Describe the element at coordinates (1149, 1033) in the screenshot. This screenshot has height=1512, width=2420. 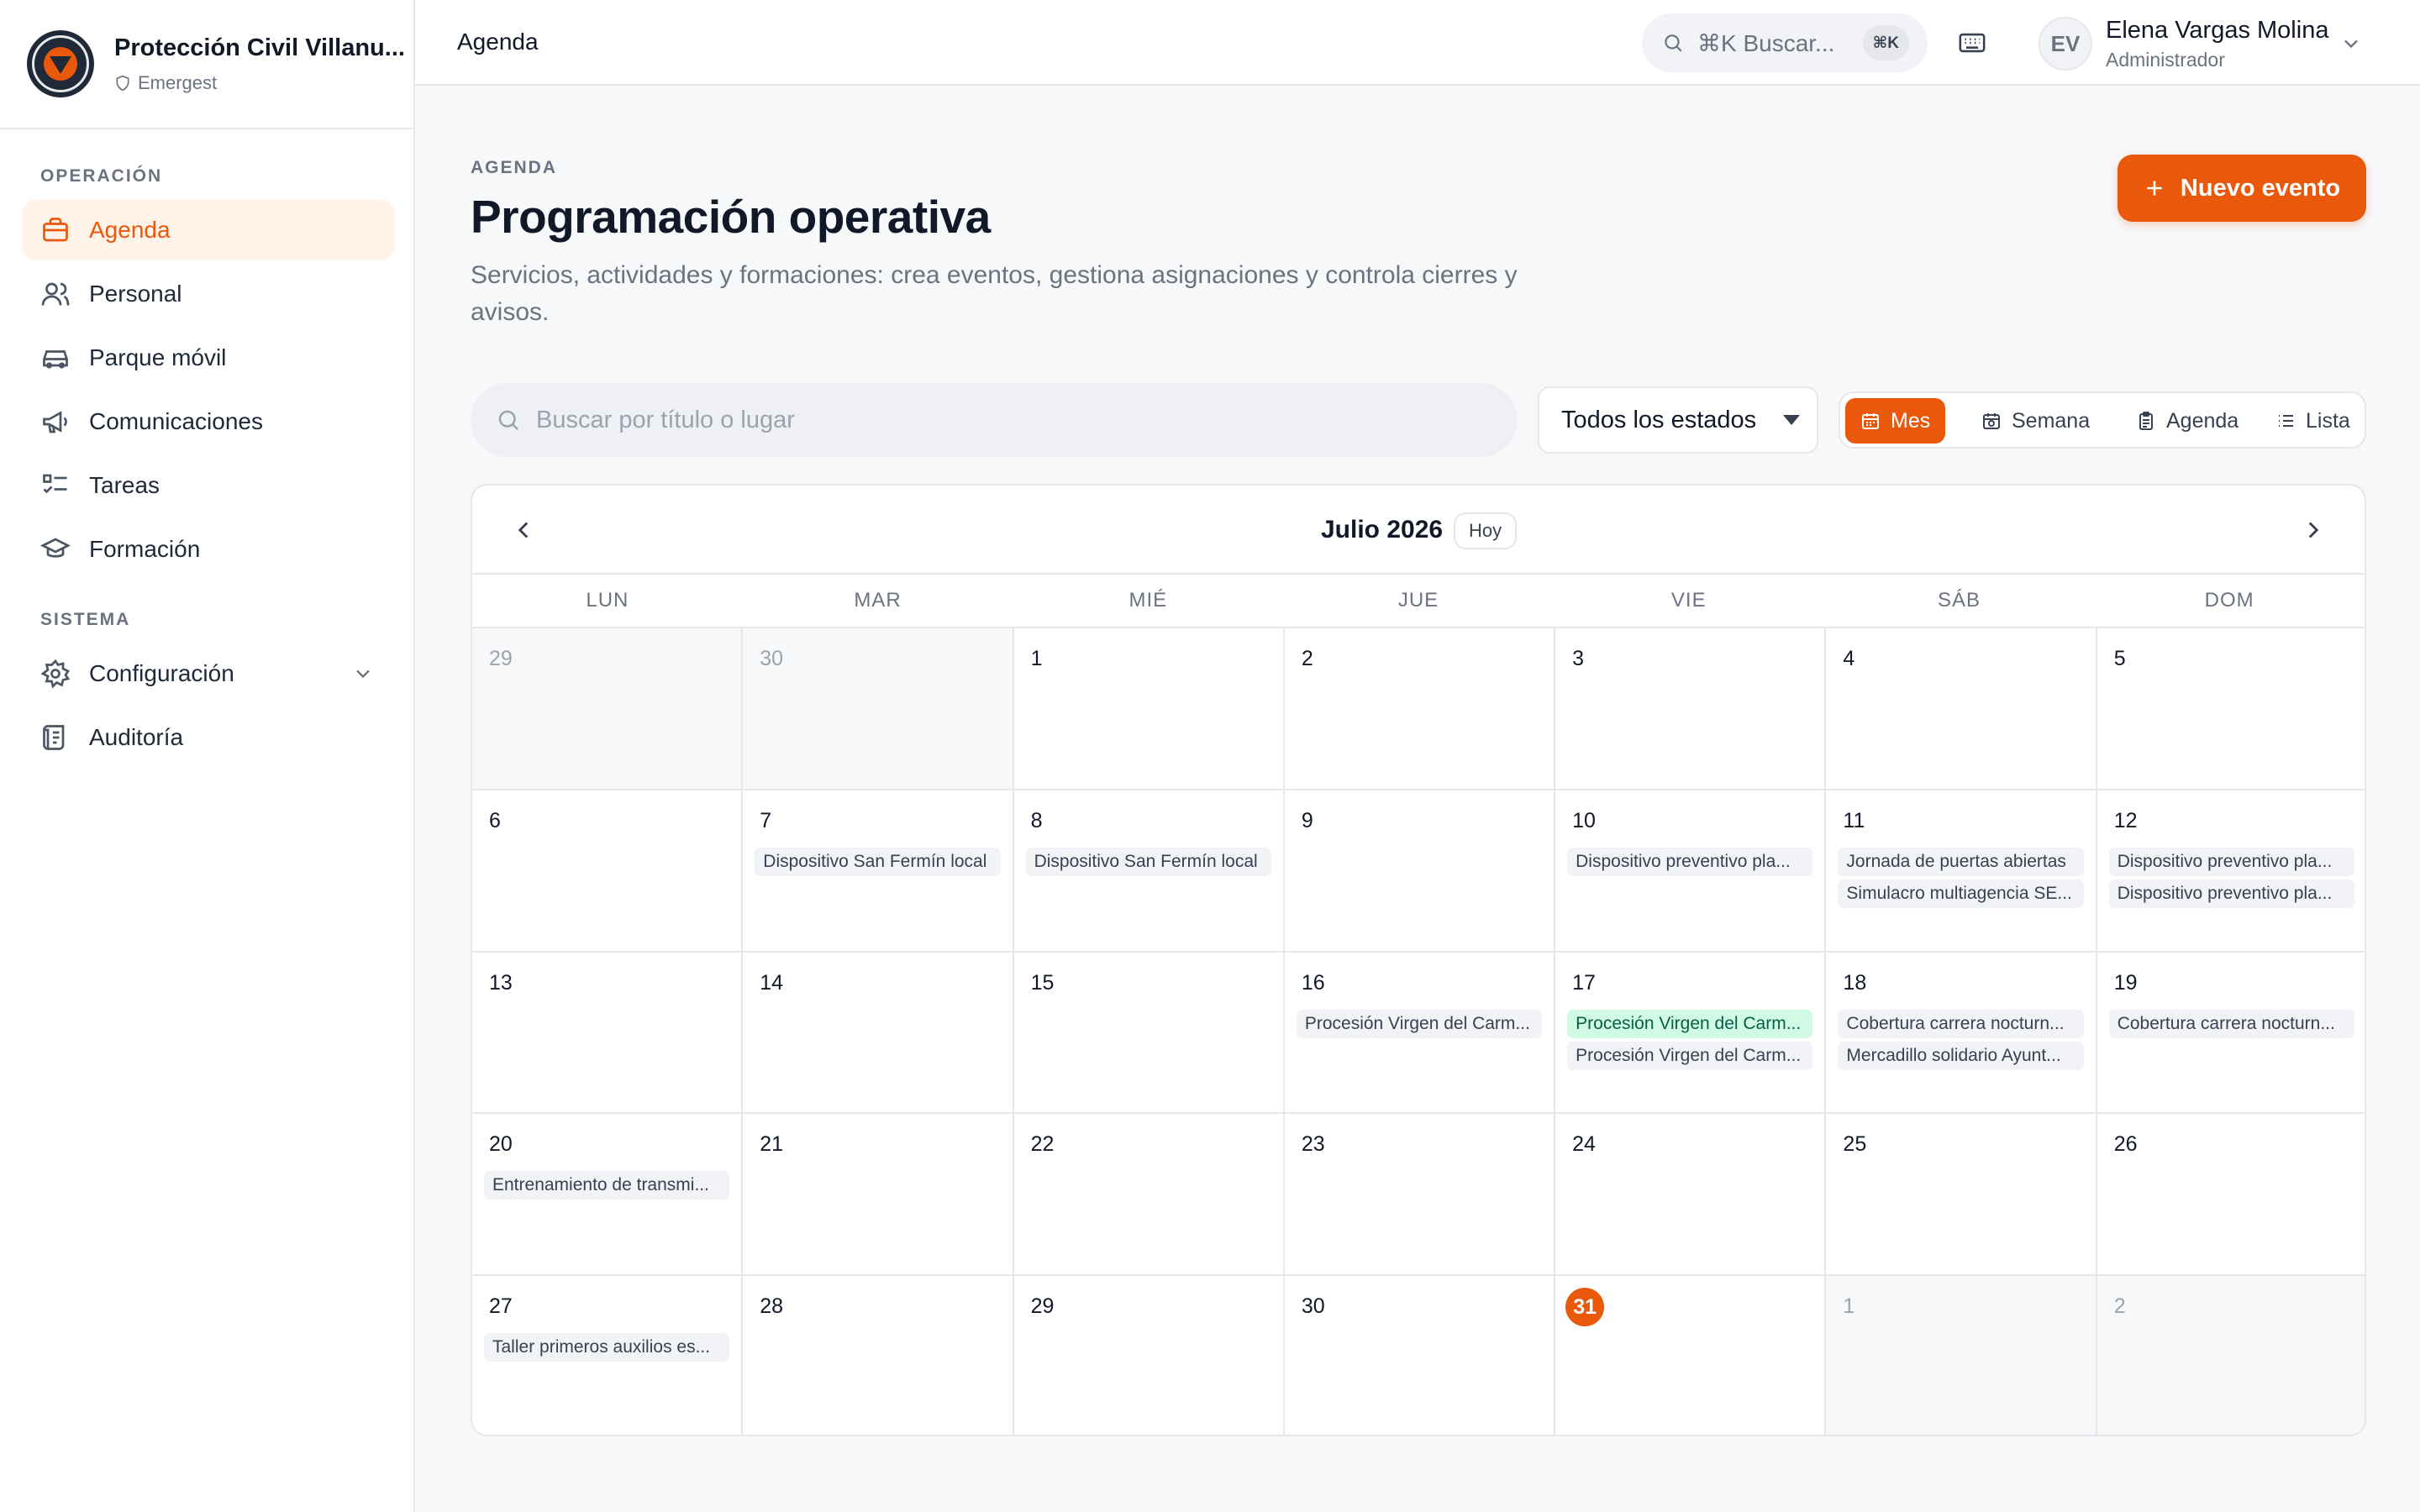
I see `calendar-day-cell: 15` at that location.